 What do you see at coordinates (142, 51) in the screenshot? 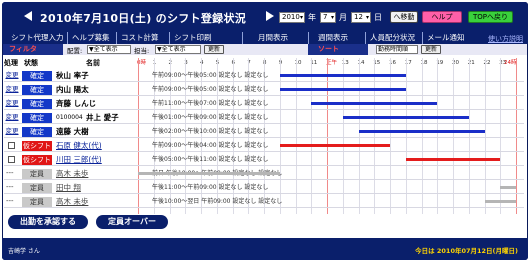
I see `role-label: 担当:` at bounding box center [142, 51].